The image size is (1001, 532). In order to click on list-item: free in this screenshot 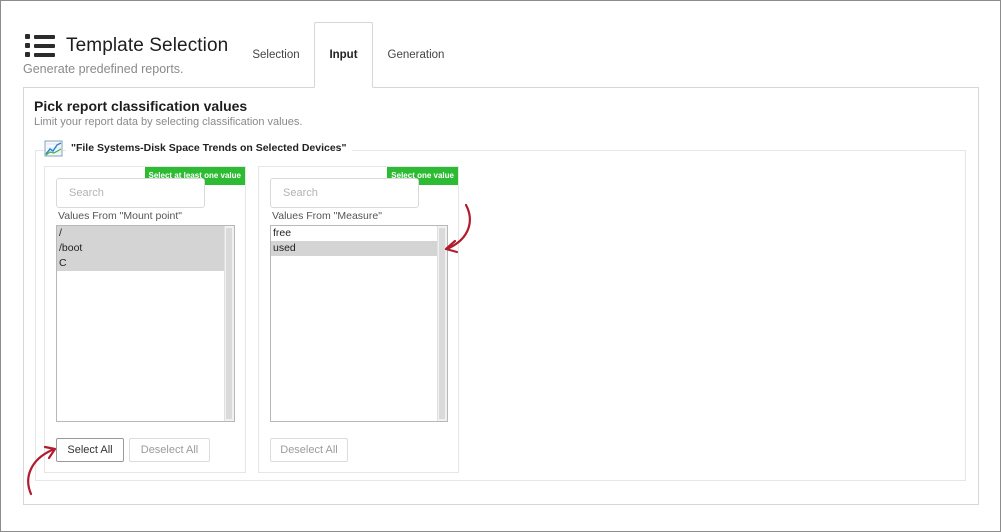, I will do `click(355, 233)`.